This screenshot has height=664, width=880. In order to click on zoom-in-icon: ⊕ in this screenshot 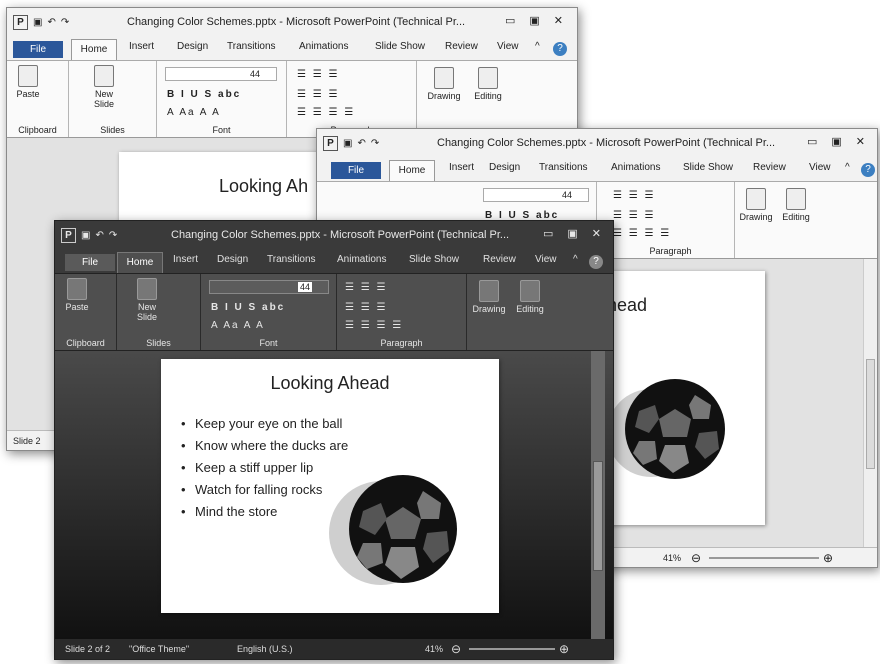, I will do `click(564, 649)`.